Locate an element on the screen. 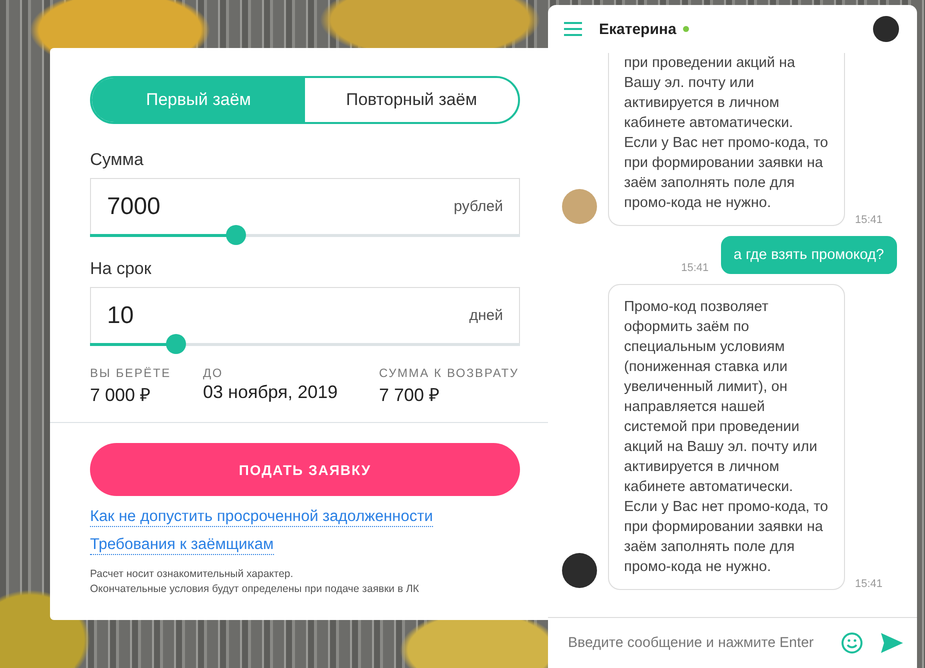  disclaimer-text: Окончательные условия будут определены при подаче заявки в ЛК is located at coordinates (254, 589).